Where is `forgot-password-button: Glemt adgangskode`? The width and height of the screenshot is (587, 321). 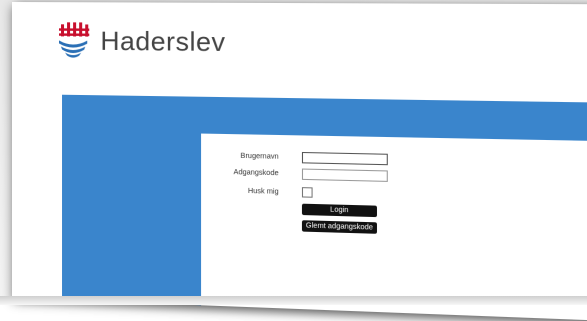 forgot-password-button: Glemt adgangskode is located at coordinates (339, 227).